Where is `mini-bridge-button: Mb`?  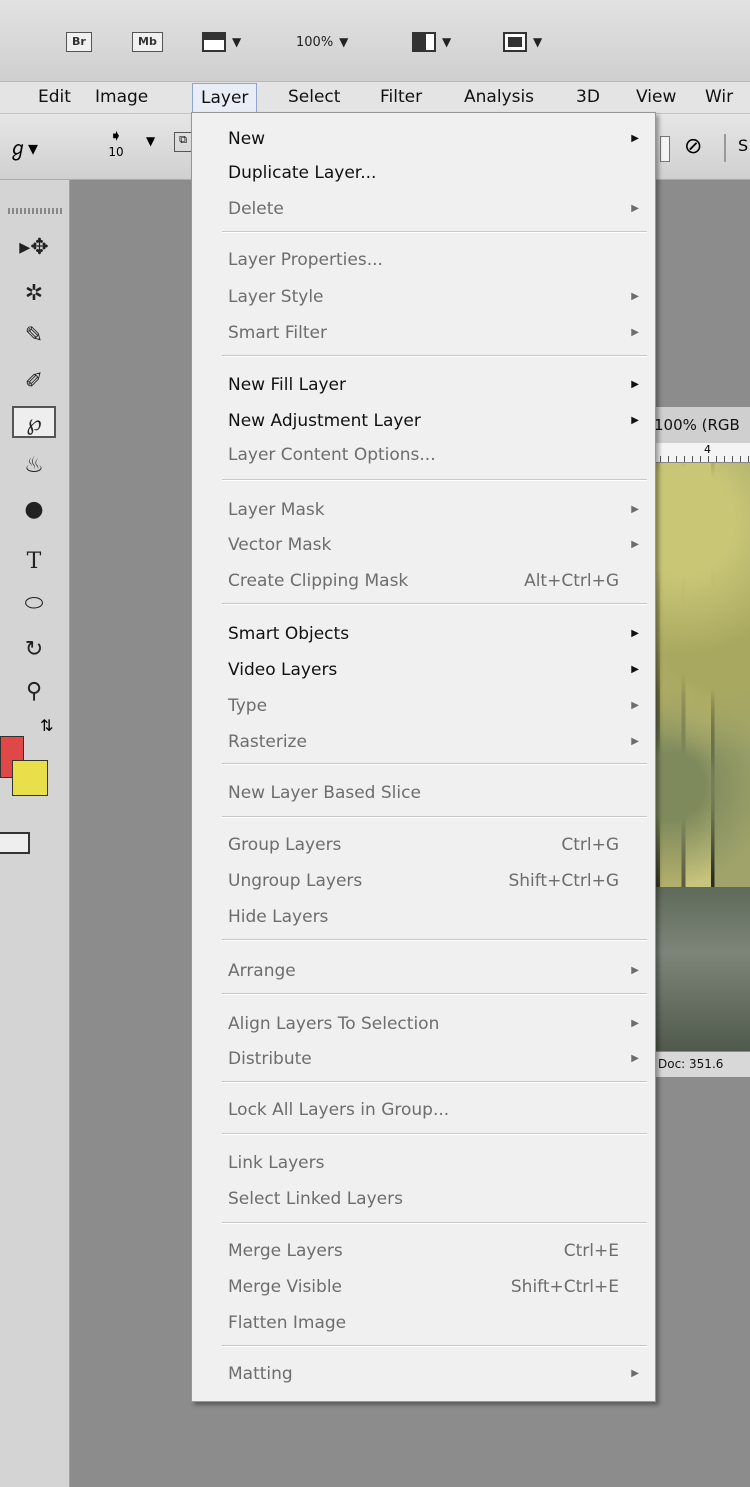 mini-bridge-button: Mb is located at coordinates (147, 42).